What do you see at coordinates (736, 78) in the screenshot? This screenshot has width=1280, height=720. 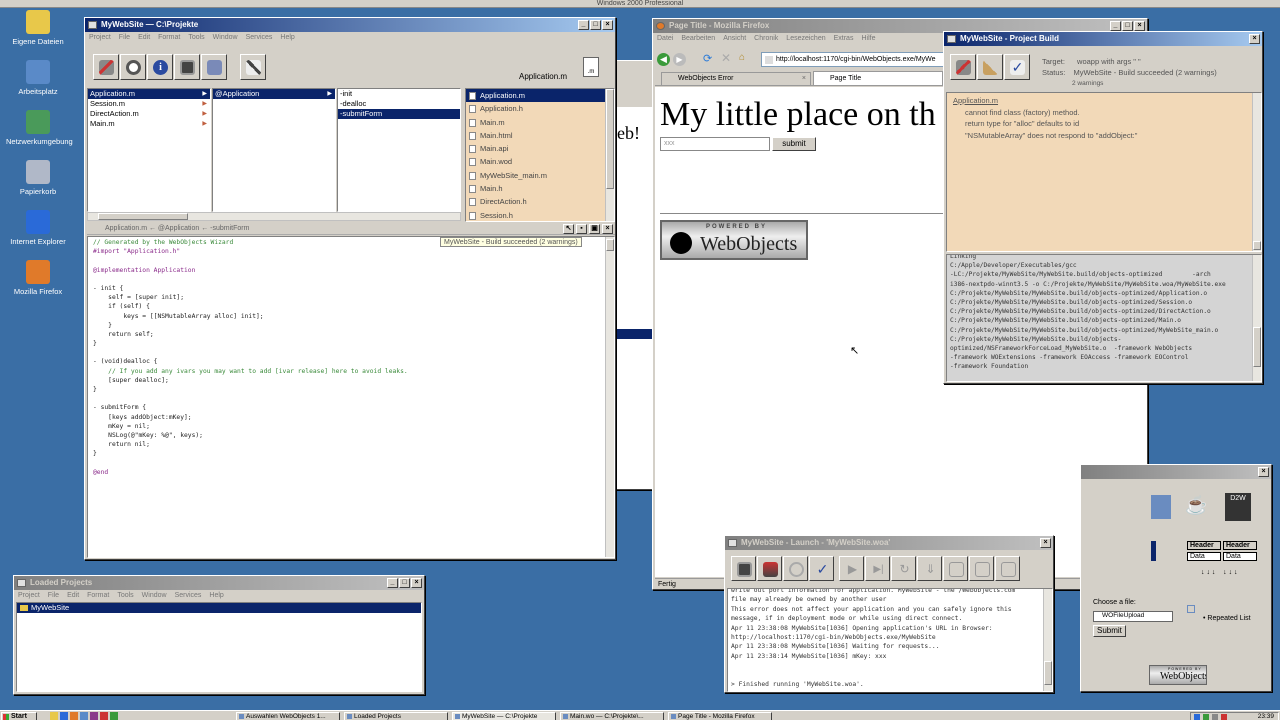 I see `tab-webobjects-error: WebObjects Error ×` at bounding box center [736, 78].